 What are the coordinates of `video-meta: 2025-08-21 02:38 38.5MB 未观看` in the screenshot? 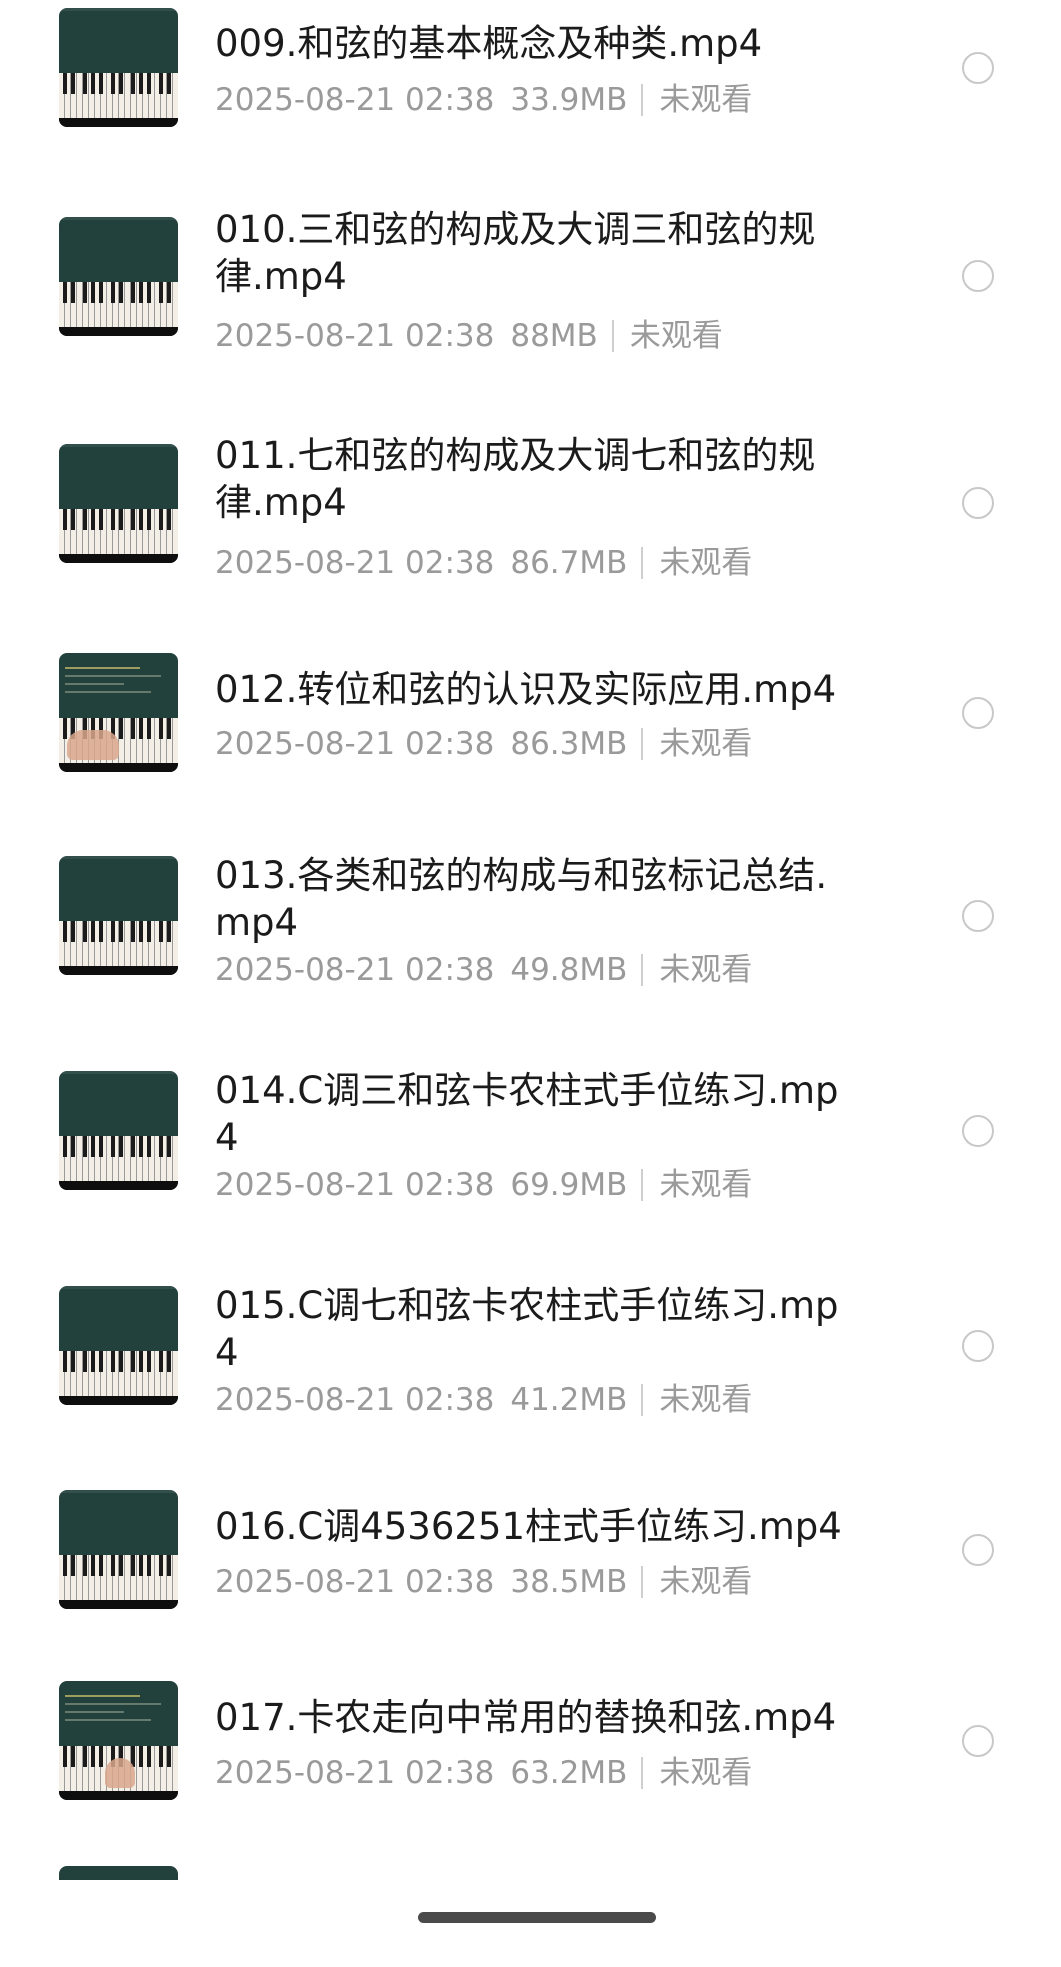 It's located at (535, 1582).